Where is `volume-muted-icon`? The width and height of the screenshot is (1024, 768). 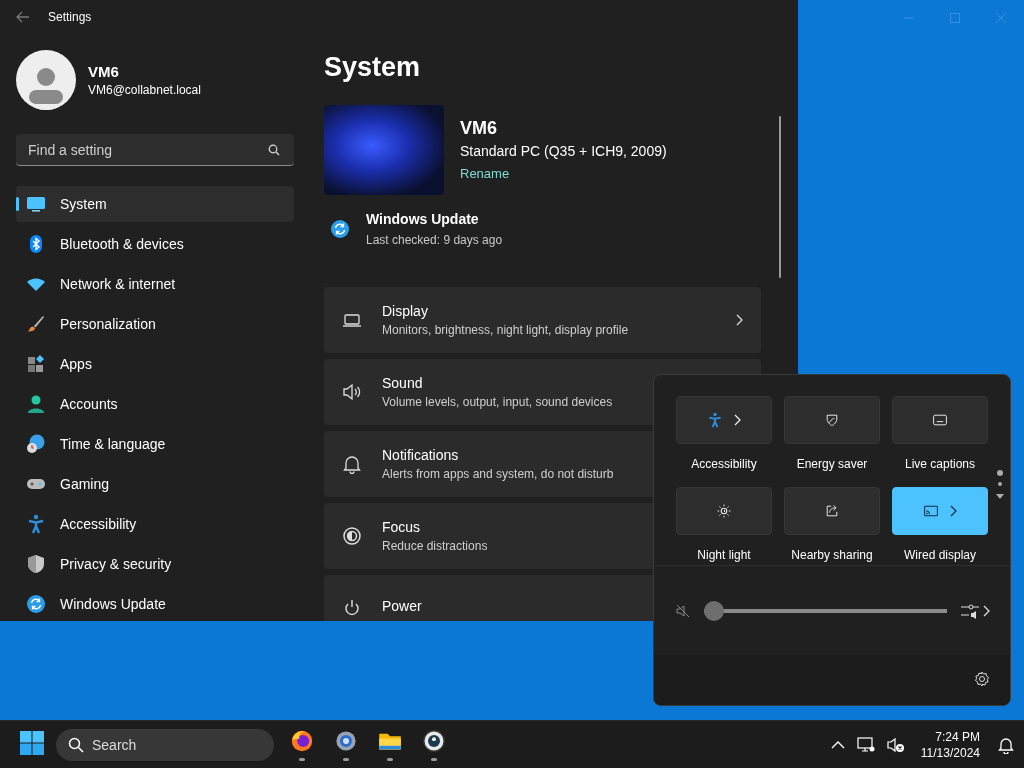
volume-muted-icon is located at coordinates (895, 744).